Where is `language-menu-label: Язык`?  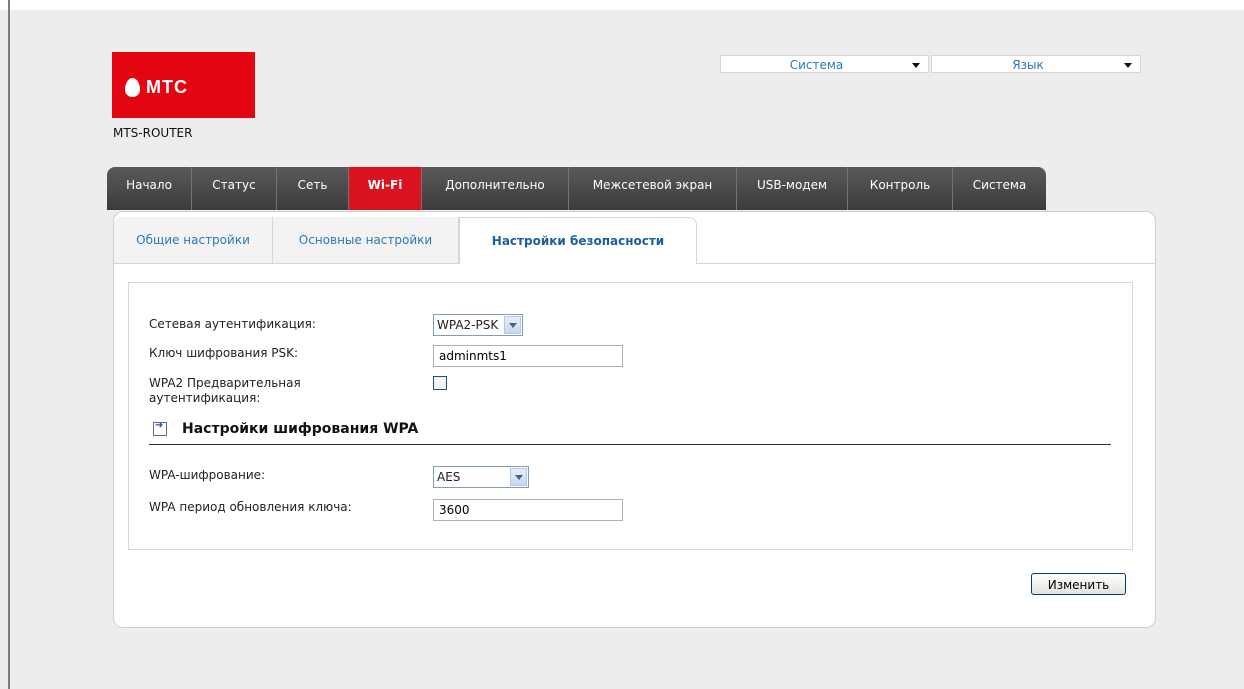 language-menu-label: Язык is located at coordinates (1028, 65).